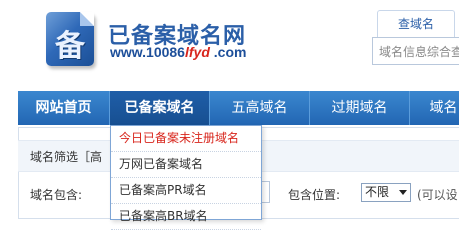 The width and height of the screenshot is (459, 240). I want to click on nav-item-registered-domains: 已备案域名, so click(160, 108).